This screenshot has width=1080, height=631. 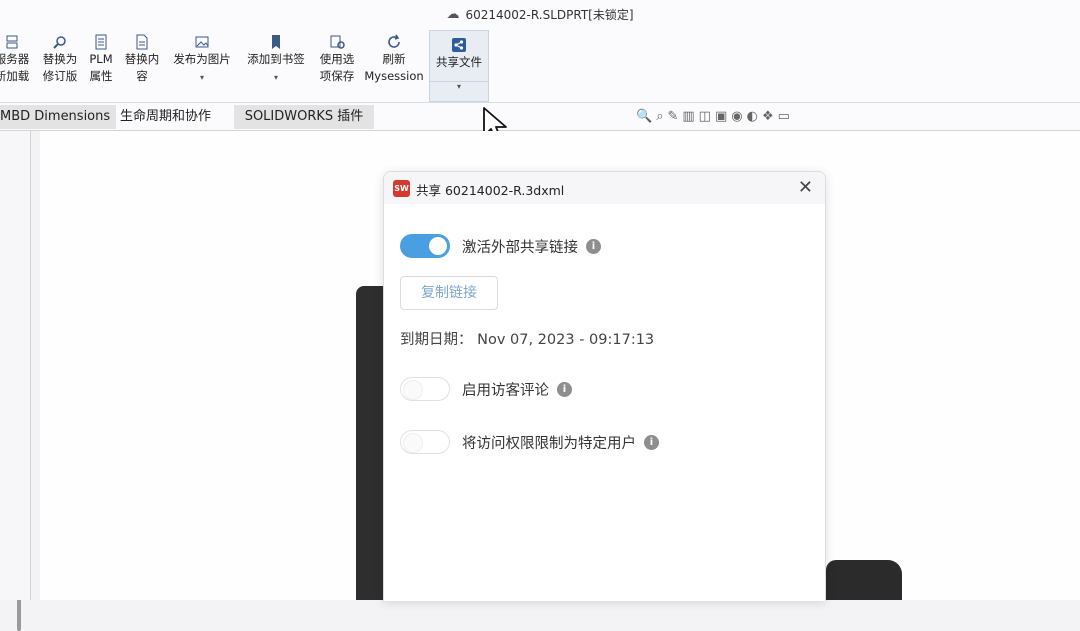 What do you see at coordinates (784, 116) in the screenshot?
I see `view-settings-icon: ▭` at bounding box center [784, 116].